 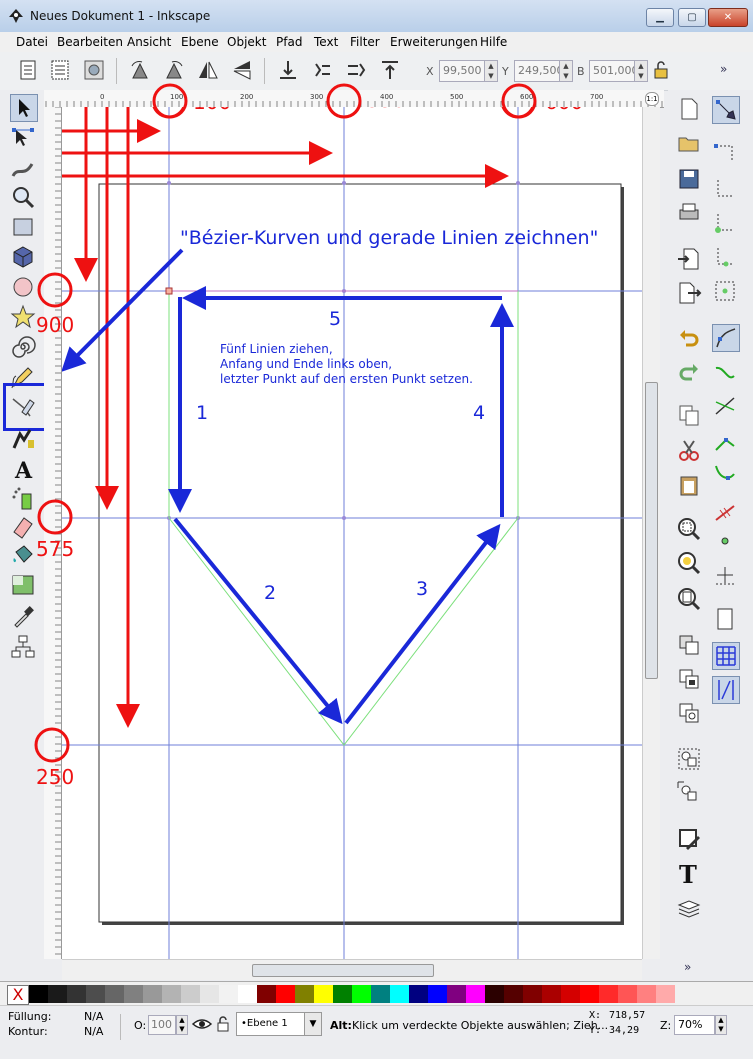 I want to click on open-icon, so click(x=689, y=143).